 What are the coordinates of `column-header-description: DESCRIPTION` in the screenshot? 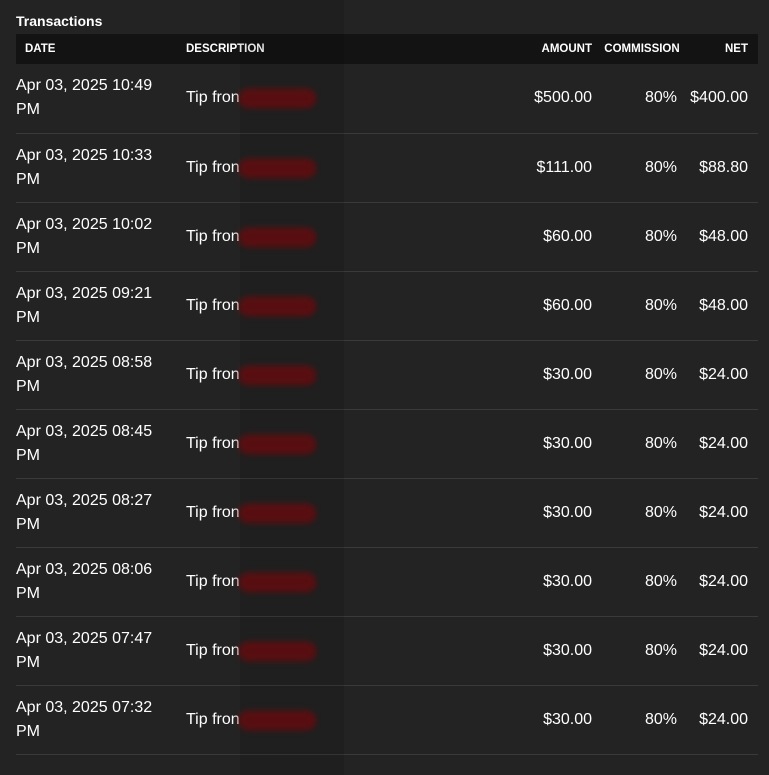 It's located at (353, 49).